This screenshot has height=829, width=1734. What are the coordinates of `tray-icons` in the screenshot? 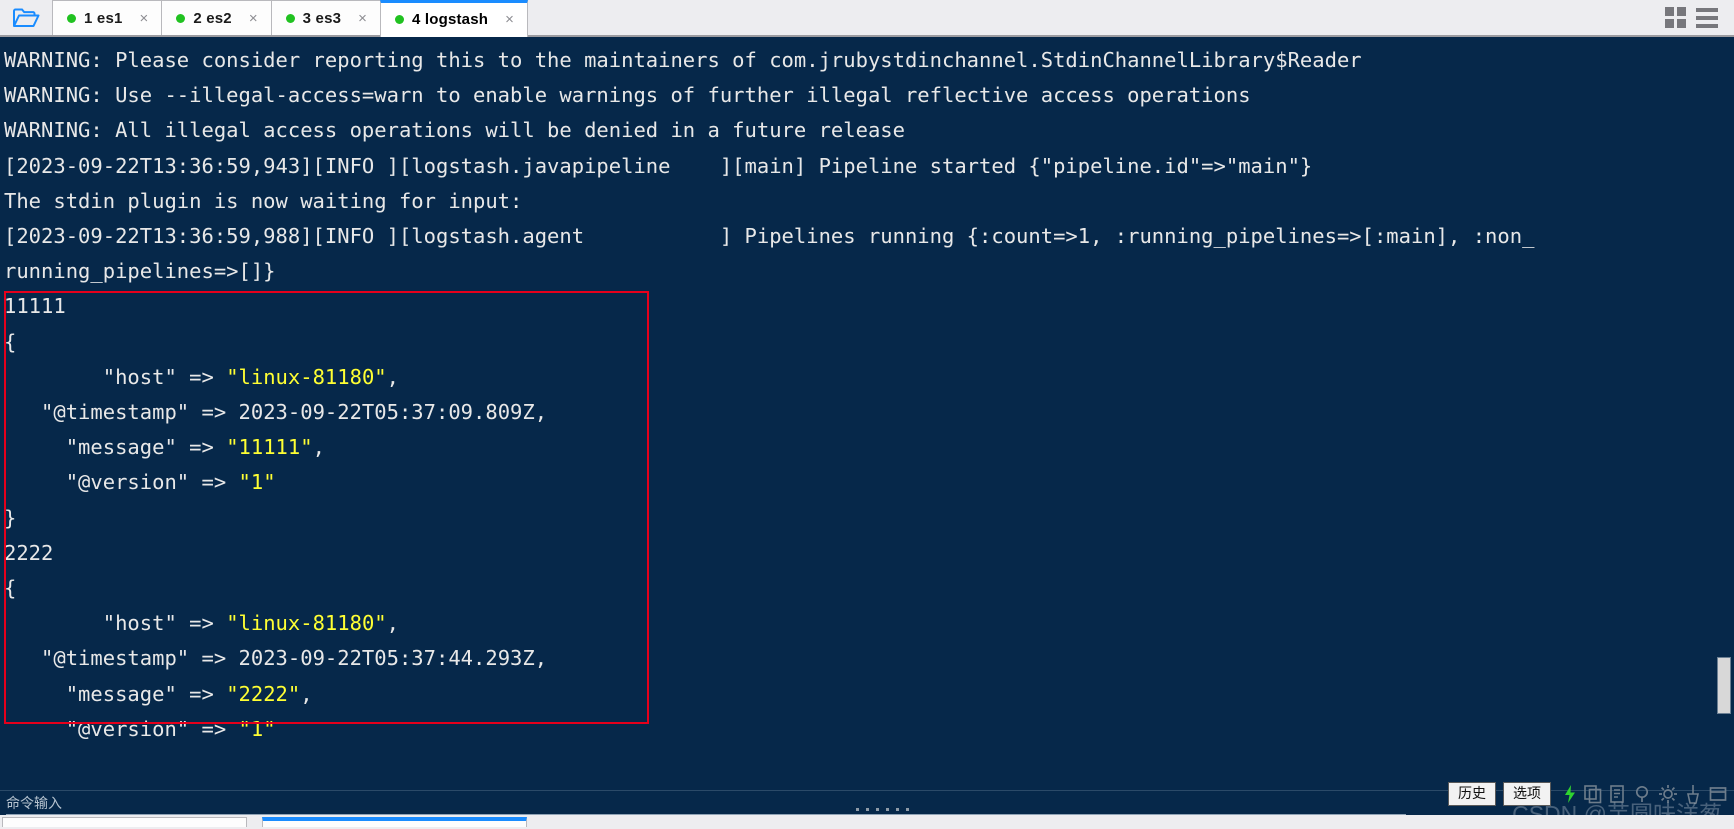 It's located at (1645, 794).